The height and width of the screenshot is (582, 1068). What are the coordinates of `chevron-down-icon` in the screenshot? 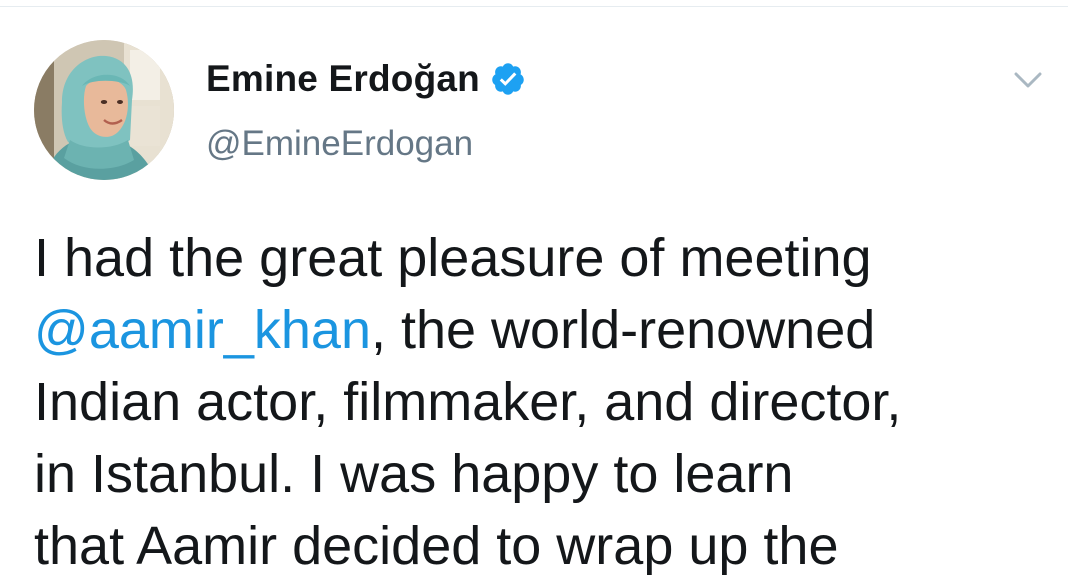 It's located at (1028, 80).